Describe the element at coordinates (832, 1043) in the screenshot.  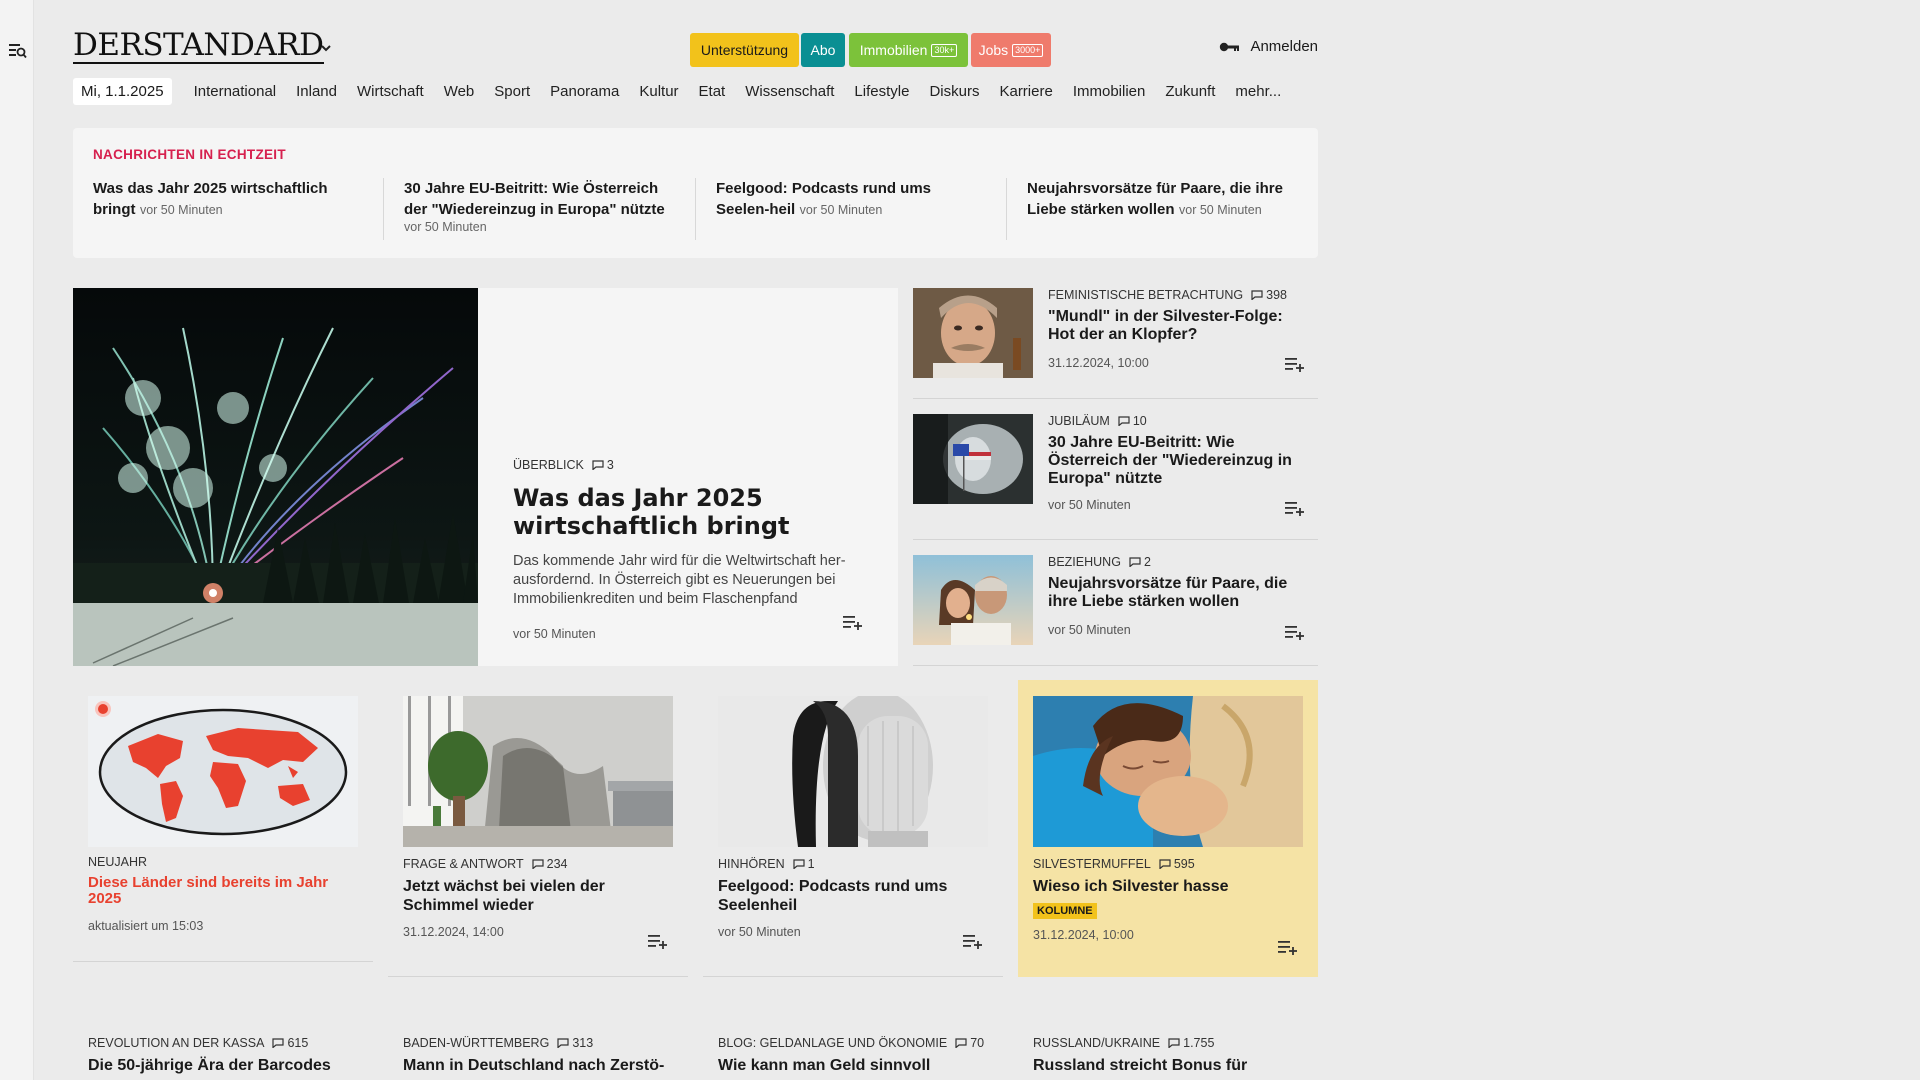
I see `kicker-label: BLOG: GELDANLAGE UND ÖKONOMIE` at that location.